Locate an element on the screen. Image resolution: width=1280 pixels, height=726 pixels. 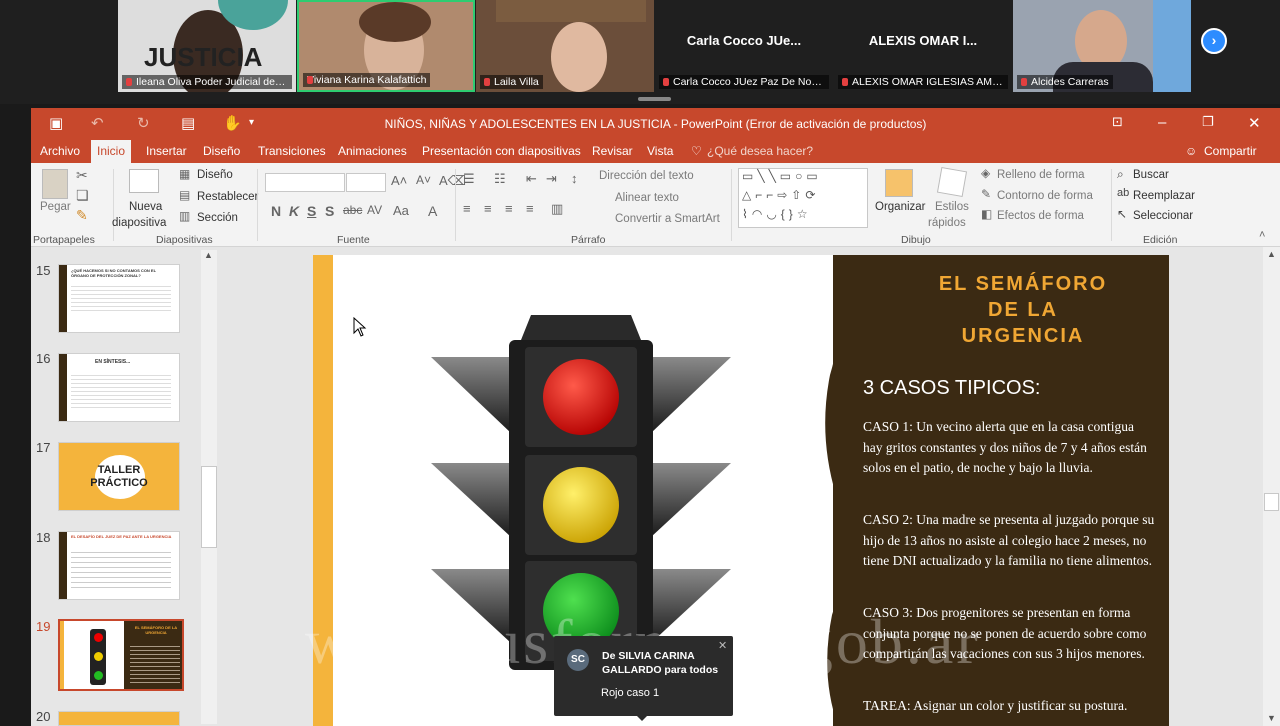
participant-tile-3: Laila Villa is located at coordinates (565, 46).